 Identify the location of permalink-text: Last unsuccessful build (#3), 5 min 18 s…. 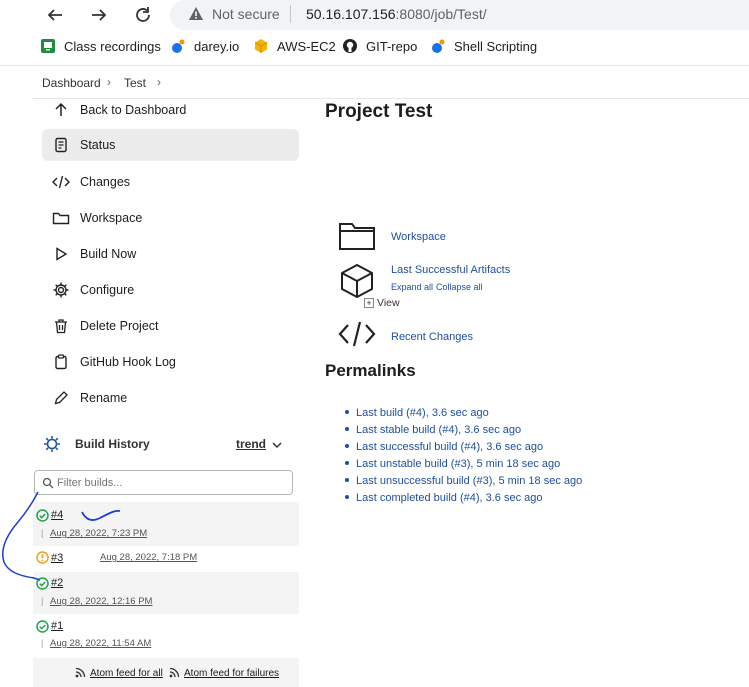
(469, 481).